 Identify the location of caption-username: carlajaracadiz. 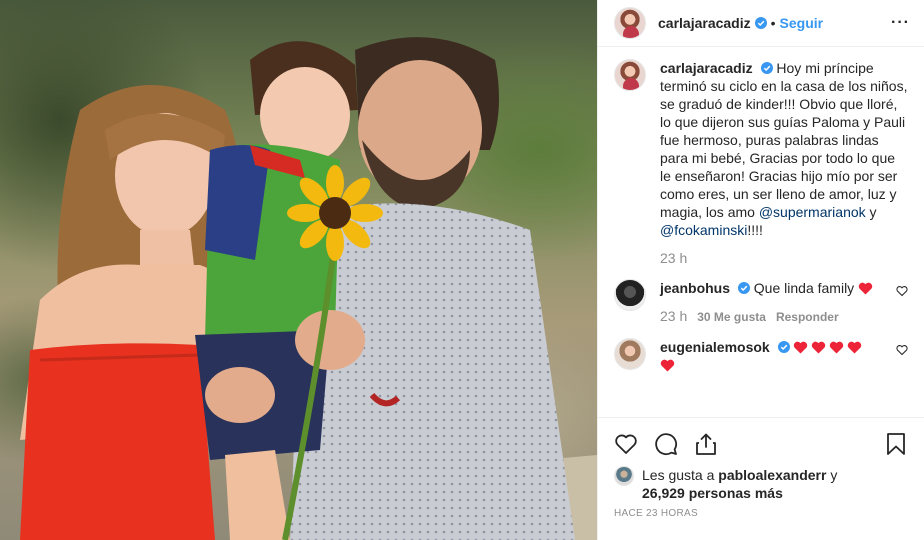
(706, 68).